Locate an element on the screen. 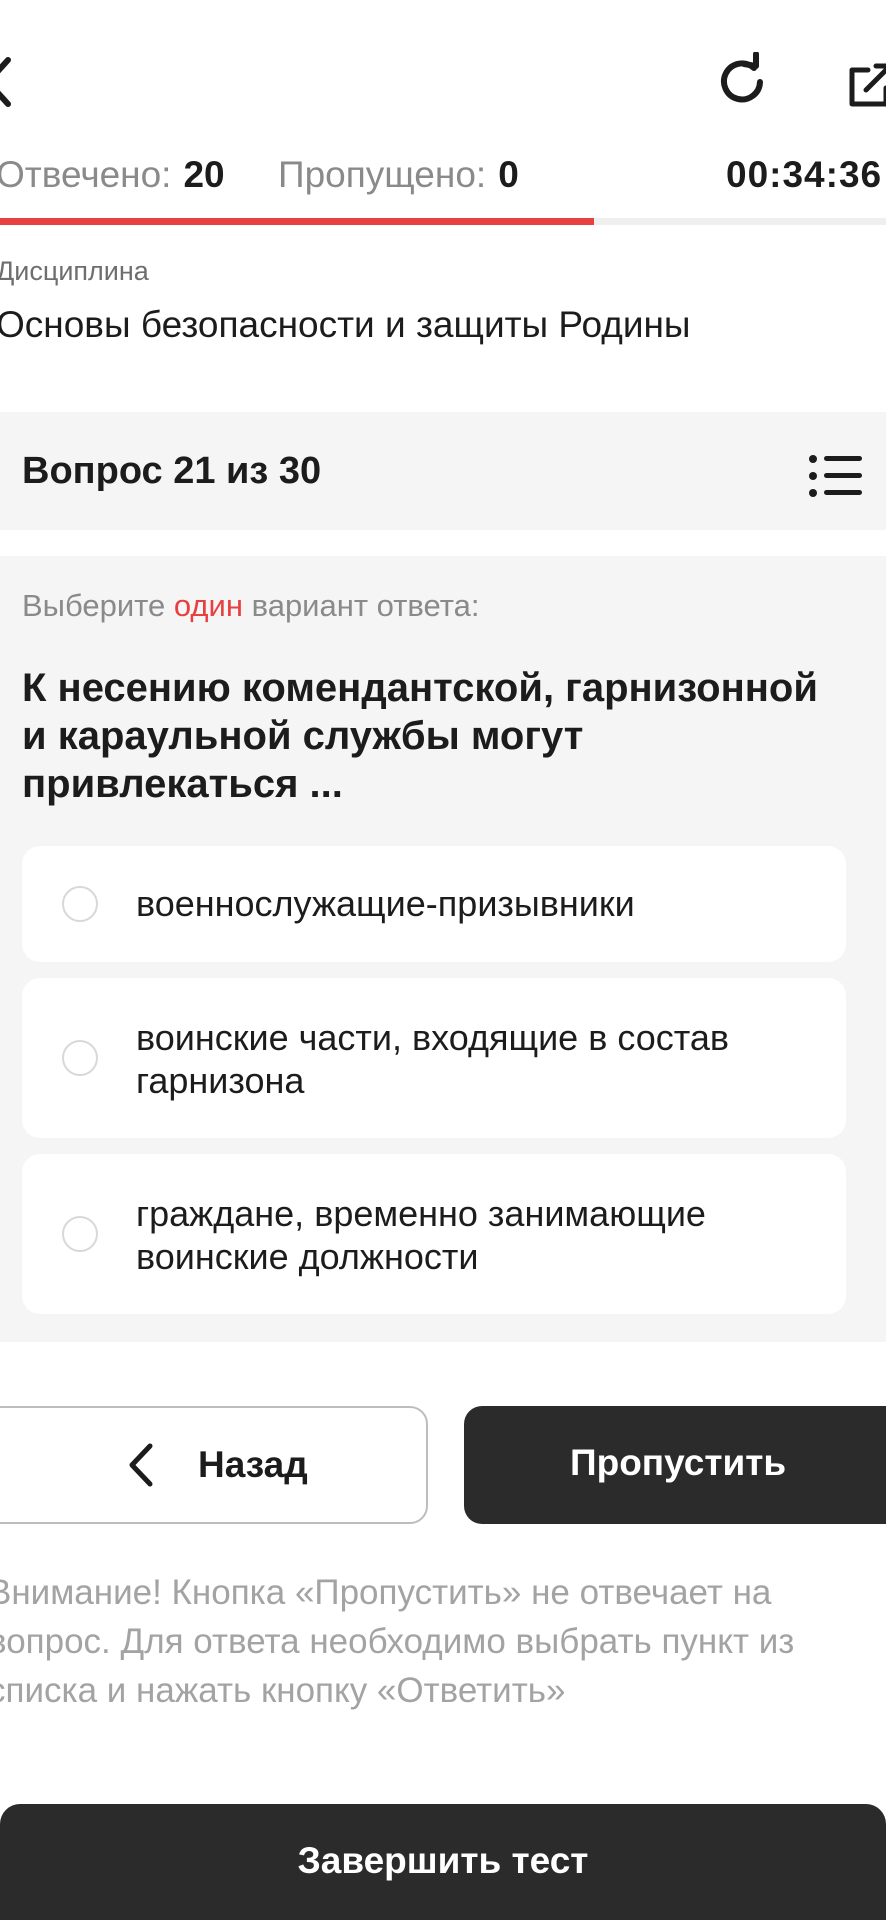 The height and width of the screenshot is (1920, 886). finish-test-button: Завершить тест is located at coordinates (443, 1862).